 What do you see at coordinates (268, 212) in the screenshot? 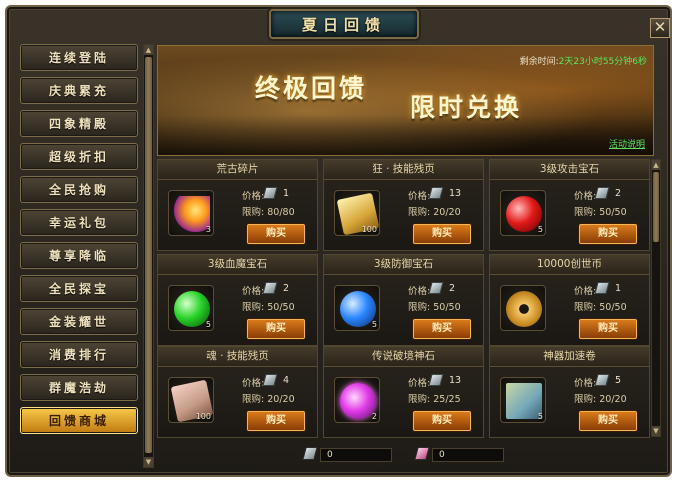
I see `item-limit: 限购: 80/80` at bounding box center [268, 212].